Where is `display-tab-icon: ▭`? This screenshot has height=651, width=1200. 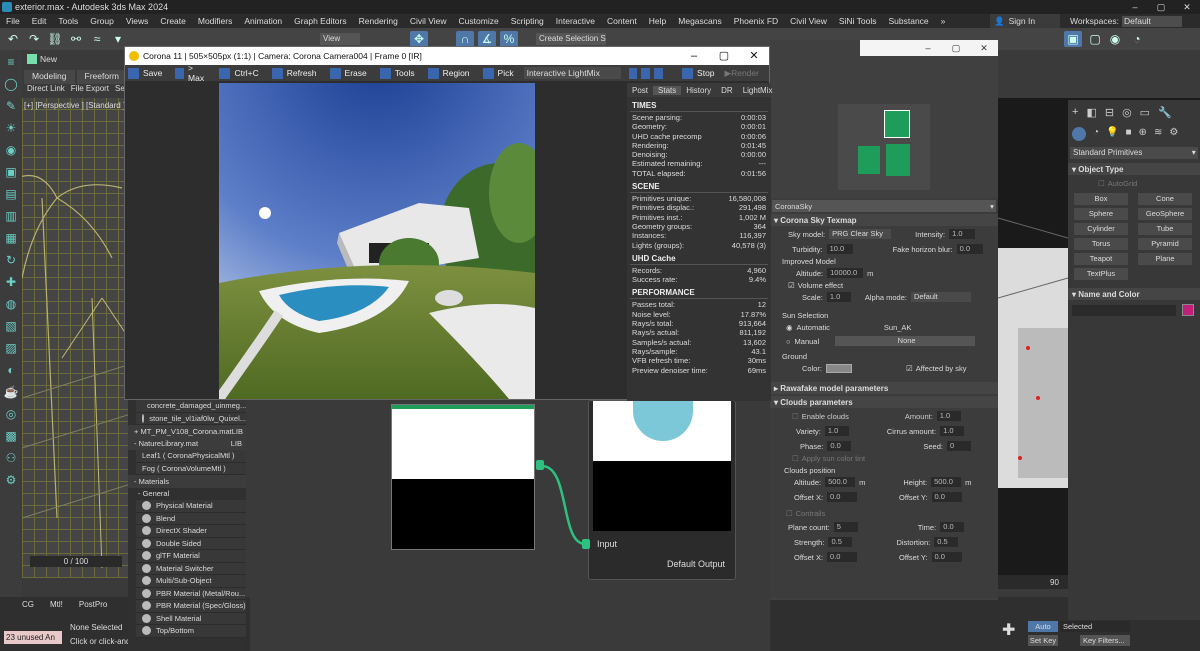
display-tab-icon: ▭ is located at coordinates (1145, 112).